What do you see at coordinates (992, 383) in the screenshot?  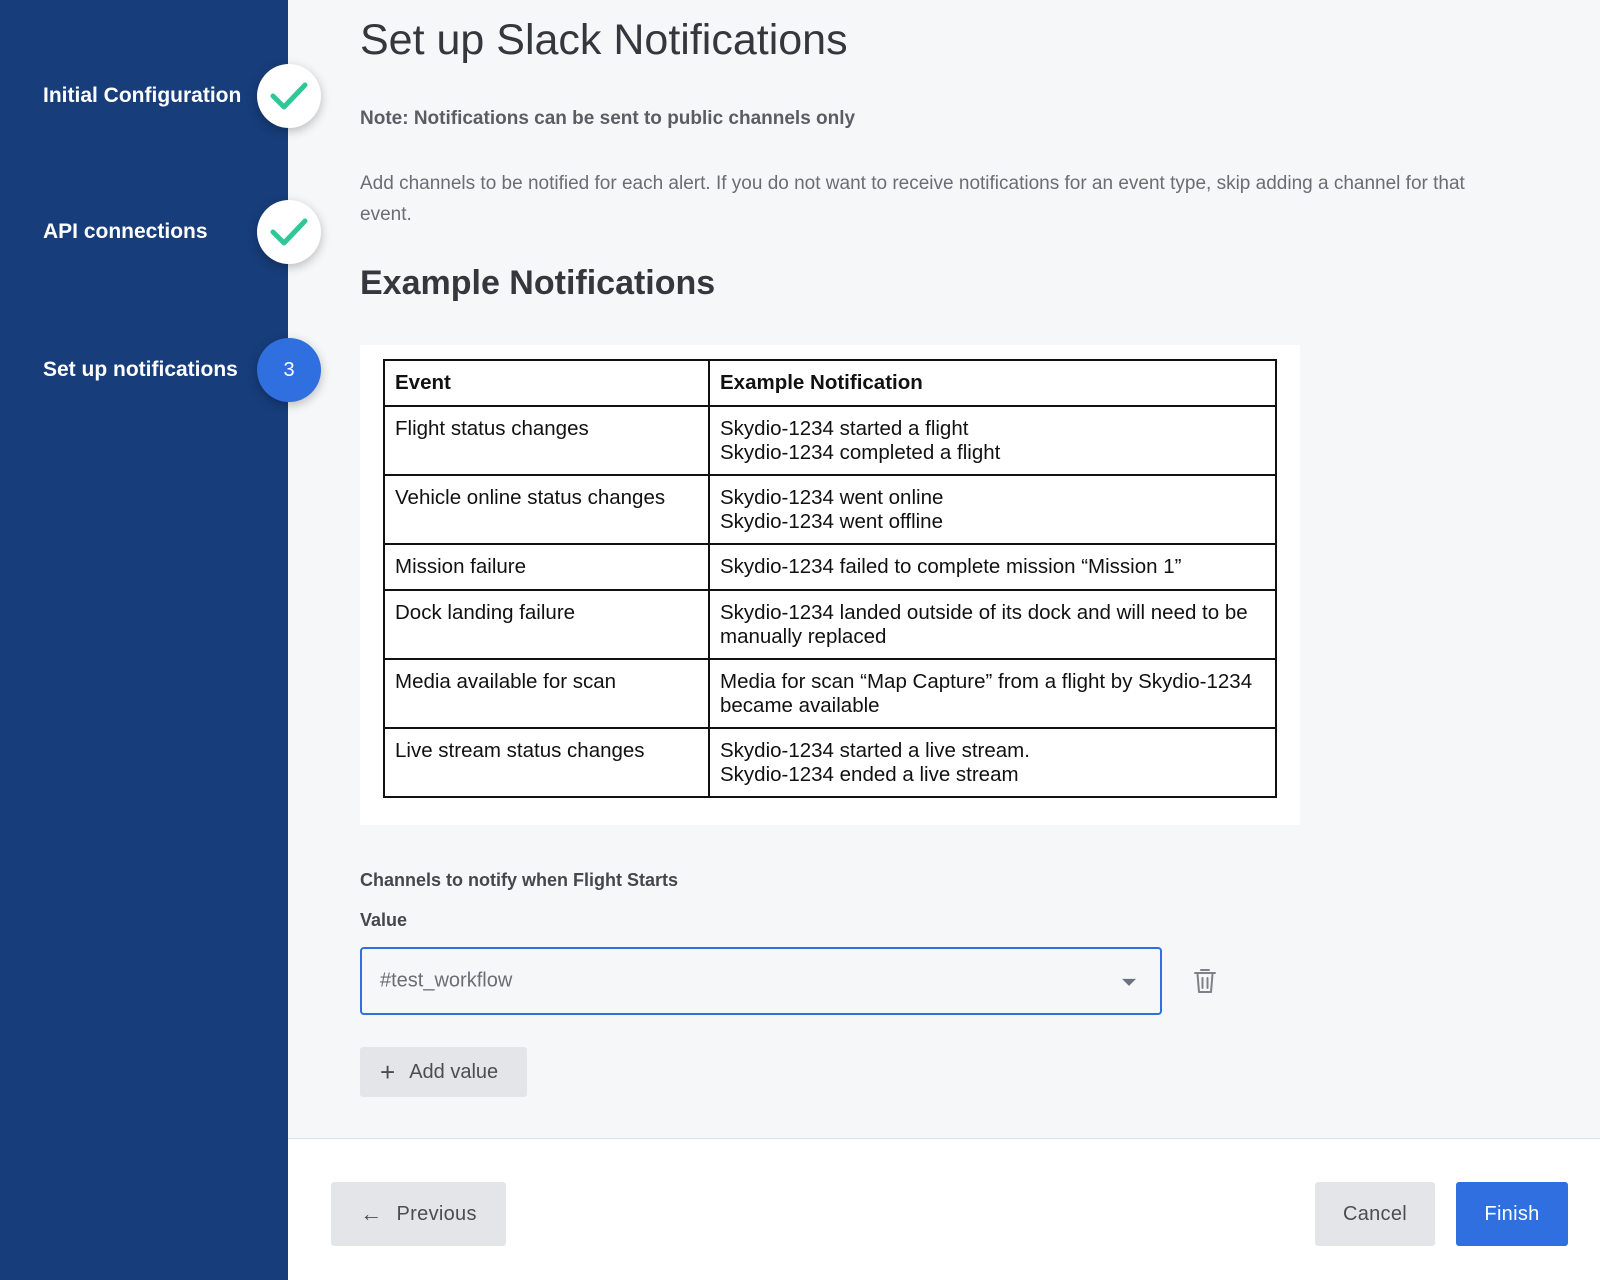 I see `column-header-example: Example Notification` at bounding box center [992, 383].